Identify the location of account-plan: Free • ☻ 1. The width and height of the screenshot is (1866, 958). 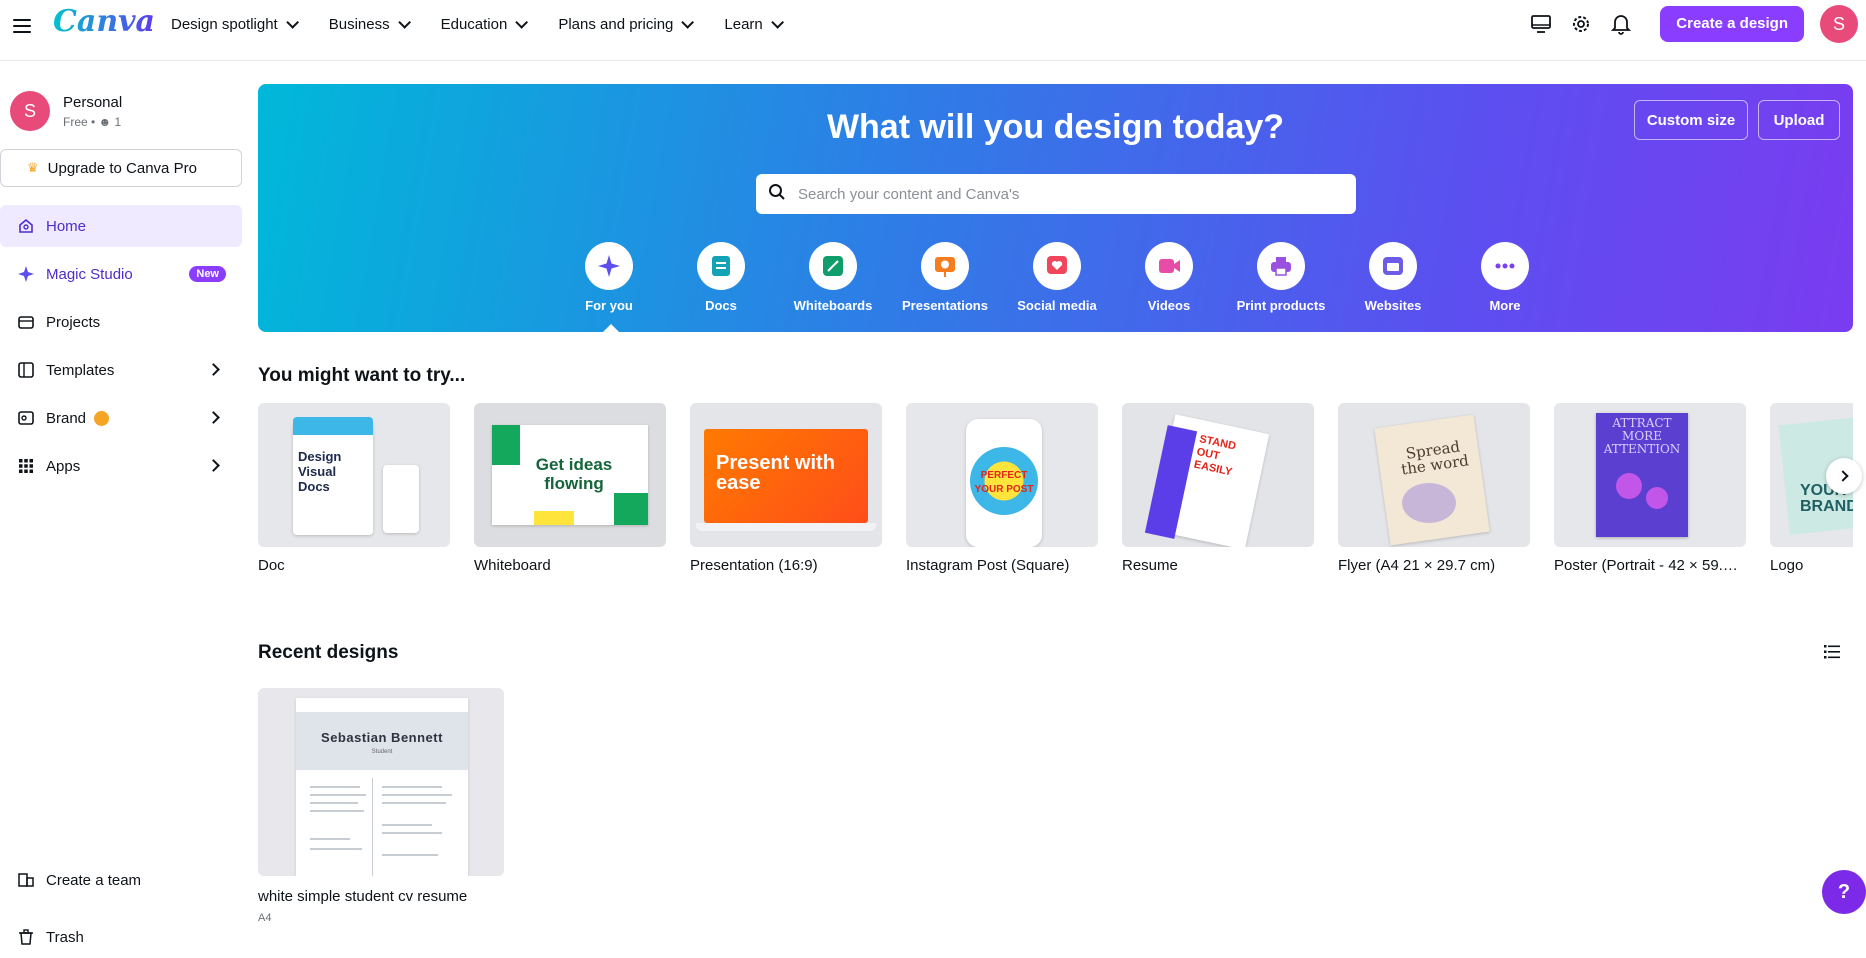
(92, 122).